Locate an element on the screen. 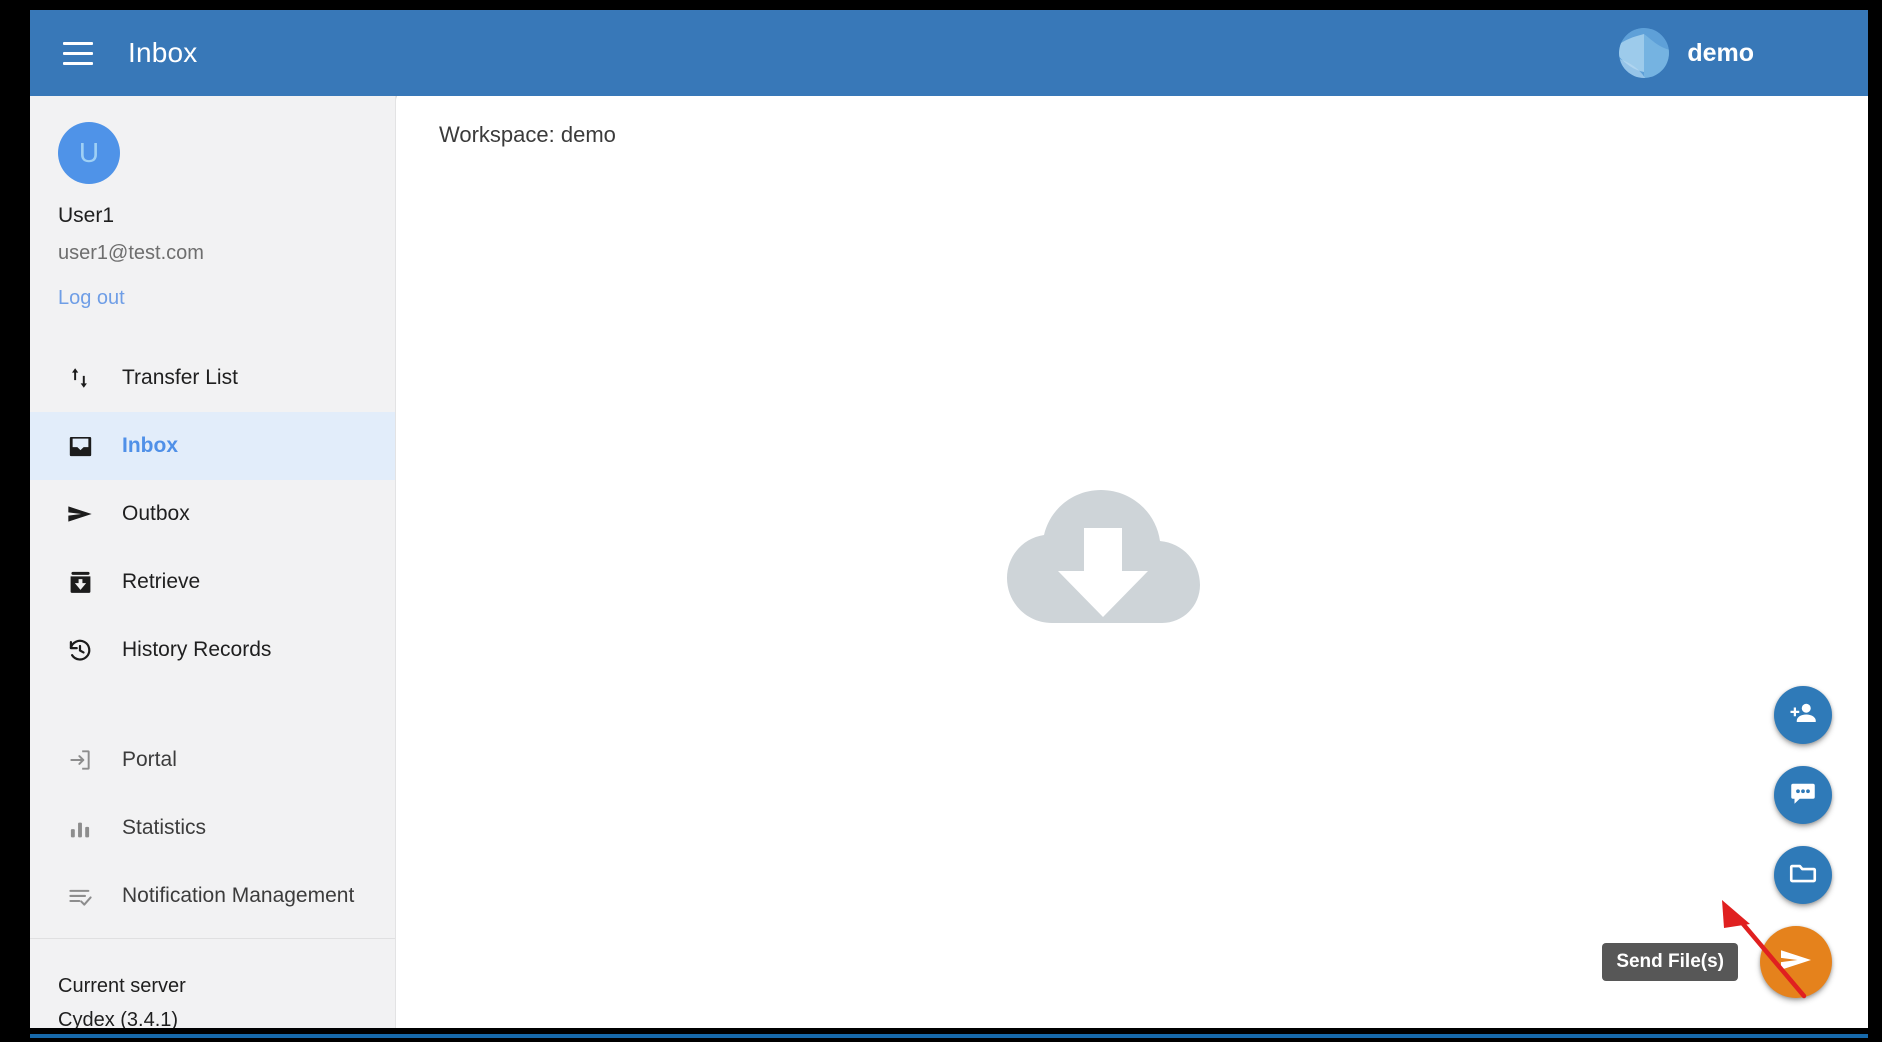 This screenshot has width=1882, height=1042. folder-icon is located at coordinates (1803, 875).